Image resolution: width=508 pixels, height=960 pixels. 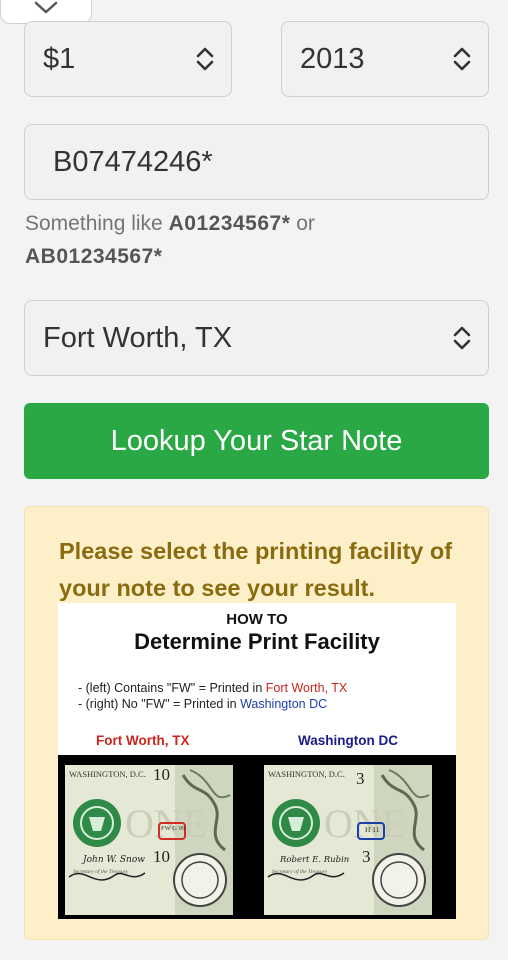 I want to click on hint-example-2: AB01234567*, so click(x=94, y=256).